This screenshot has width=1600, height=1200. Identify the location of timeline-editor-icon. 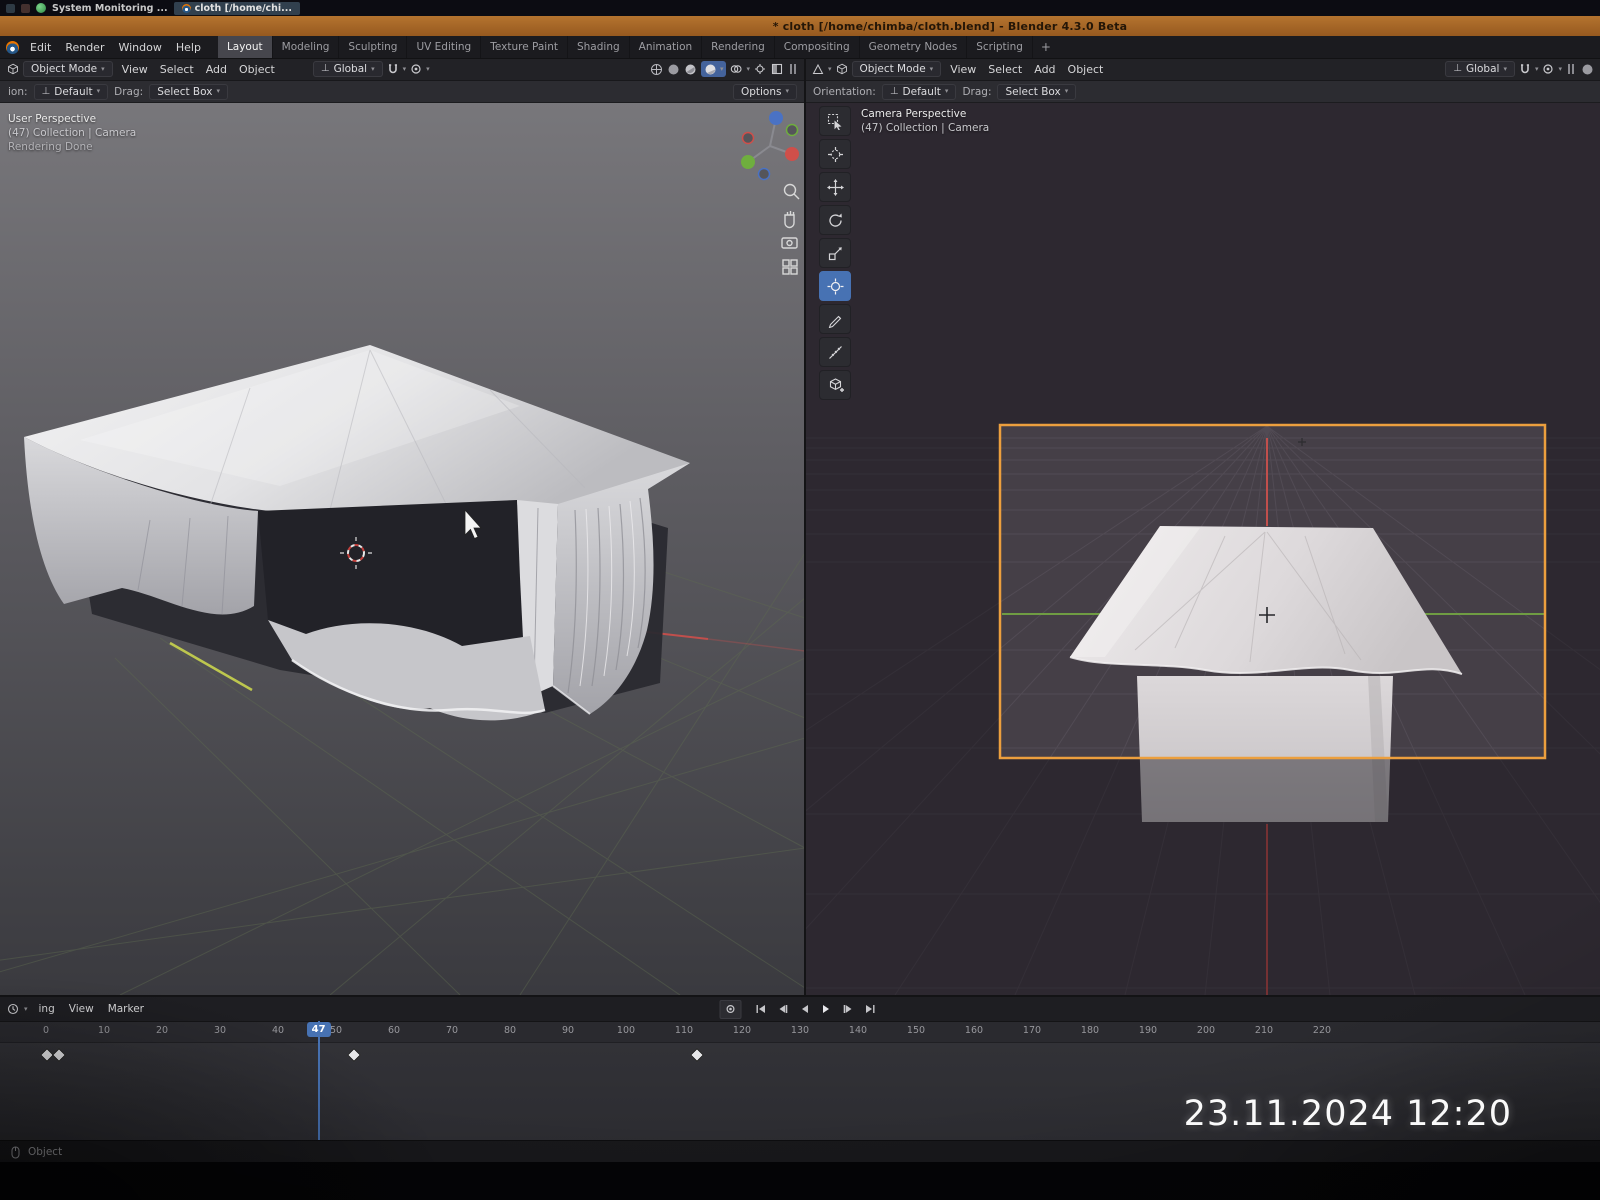
(13, 1009).